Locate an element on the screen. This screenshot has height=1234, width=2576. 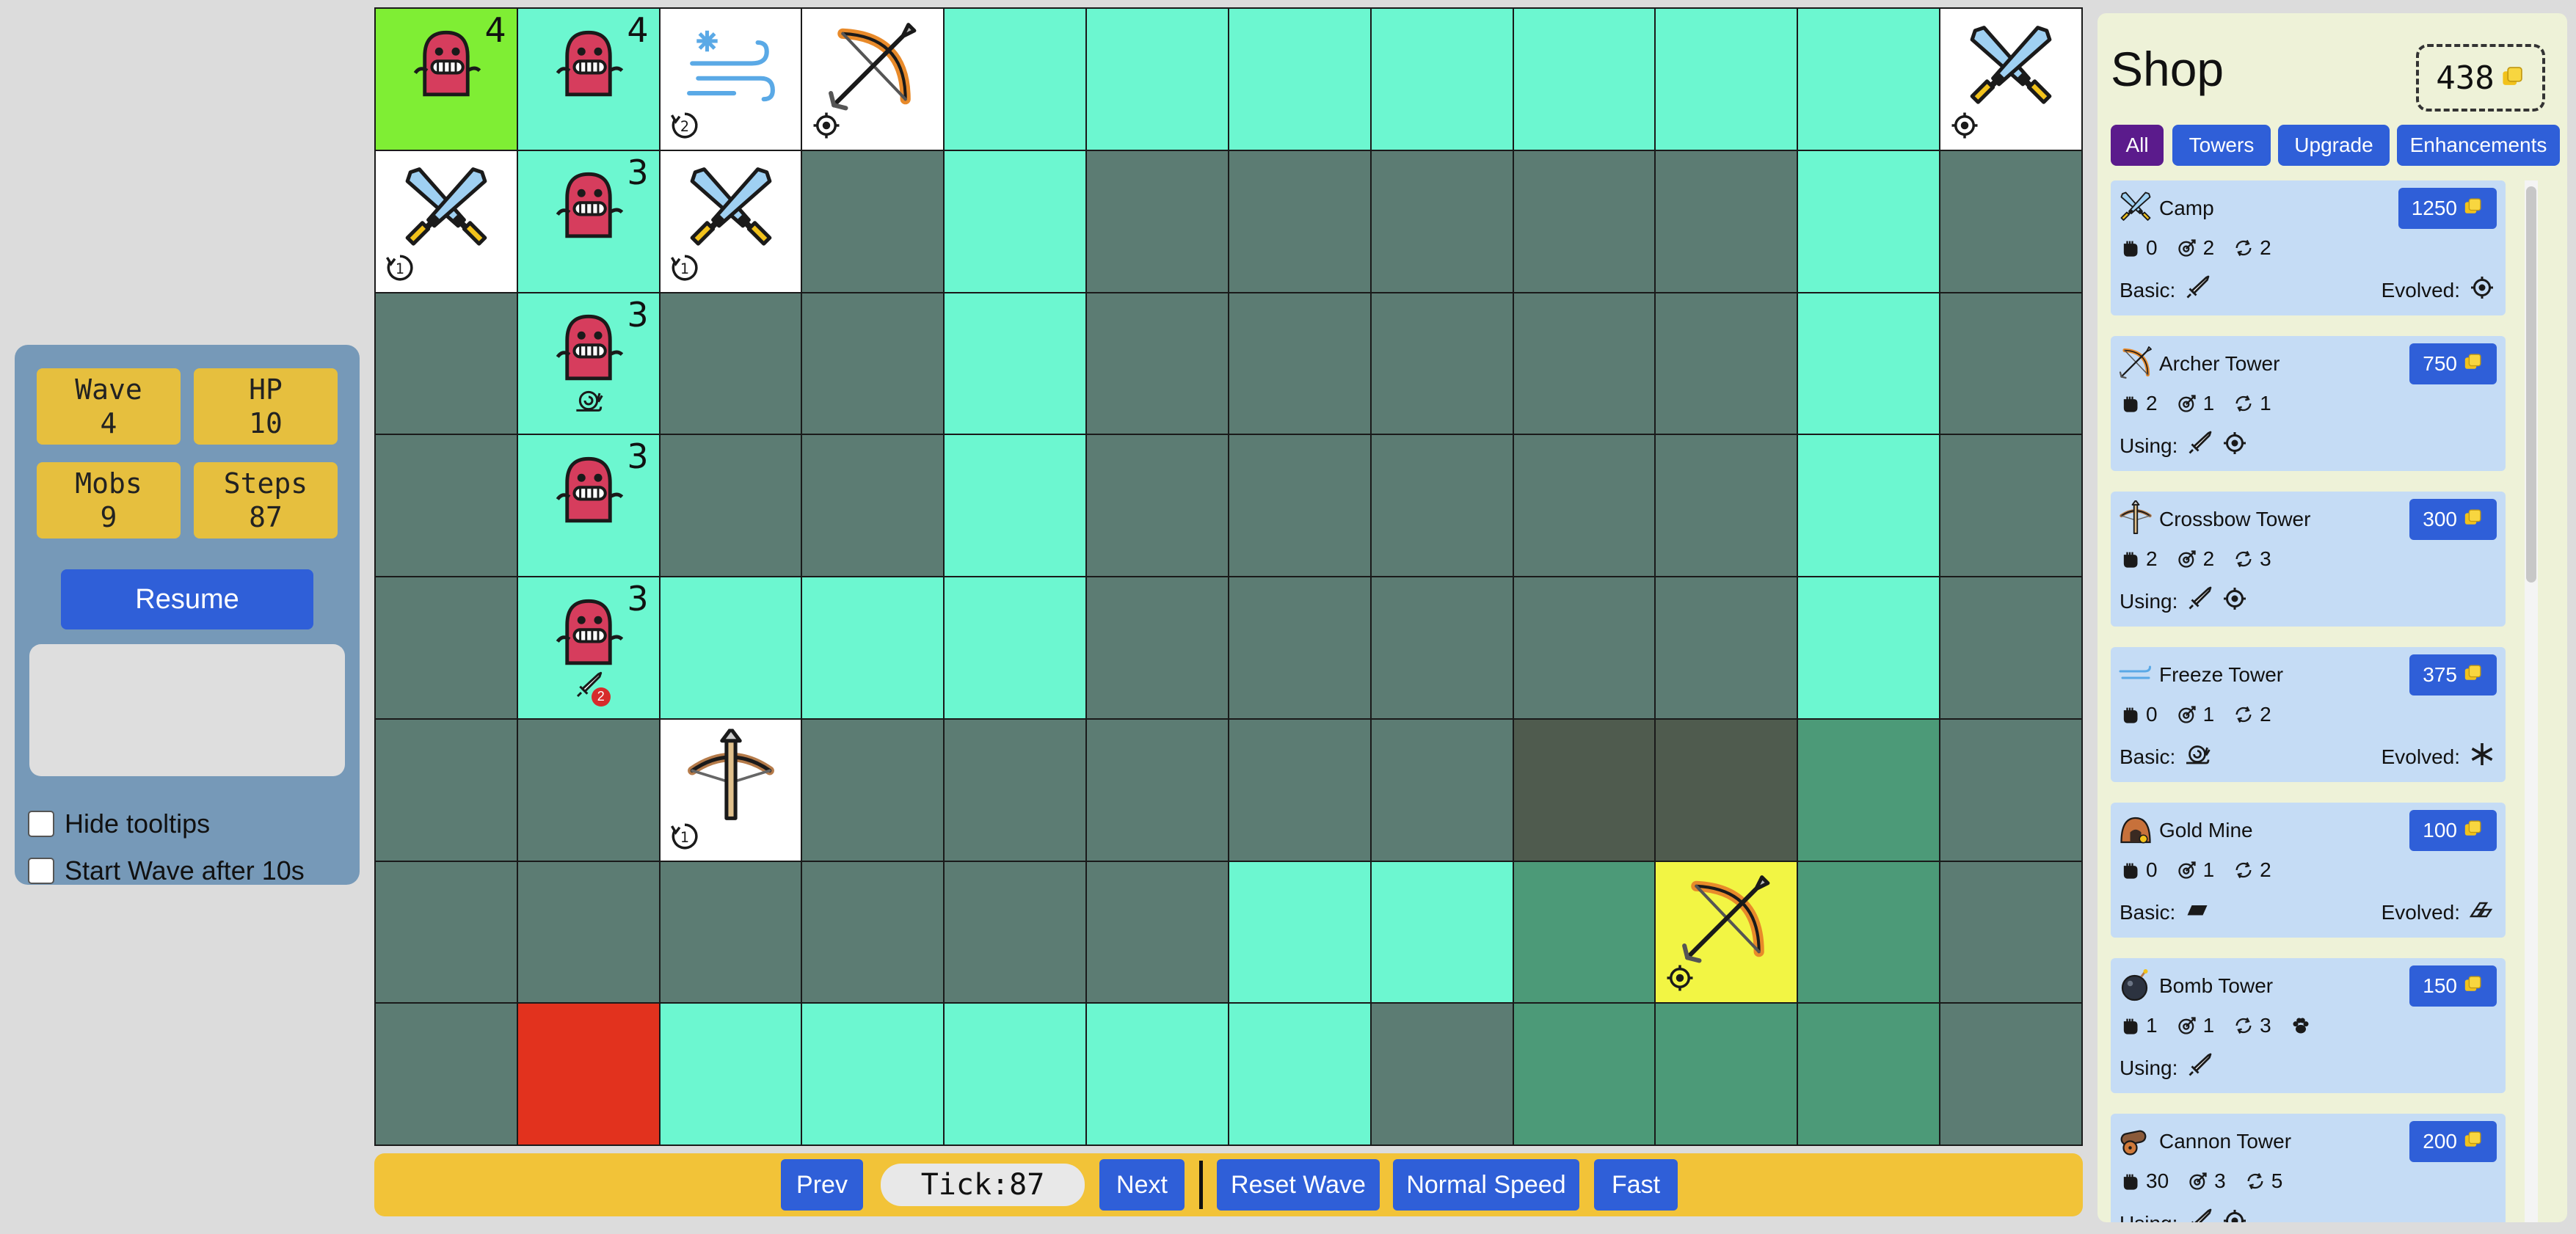
buy-button: 1250 is located at coordinates (2447, 208).